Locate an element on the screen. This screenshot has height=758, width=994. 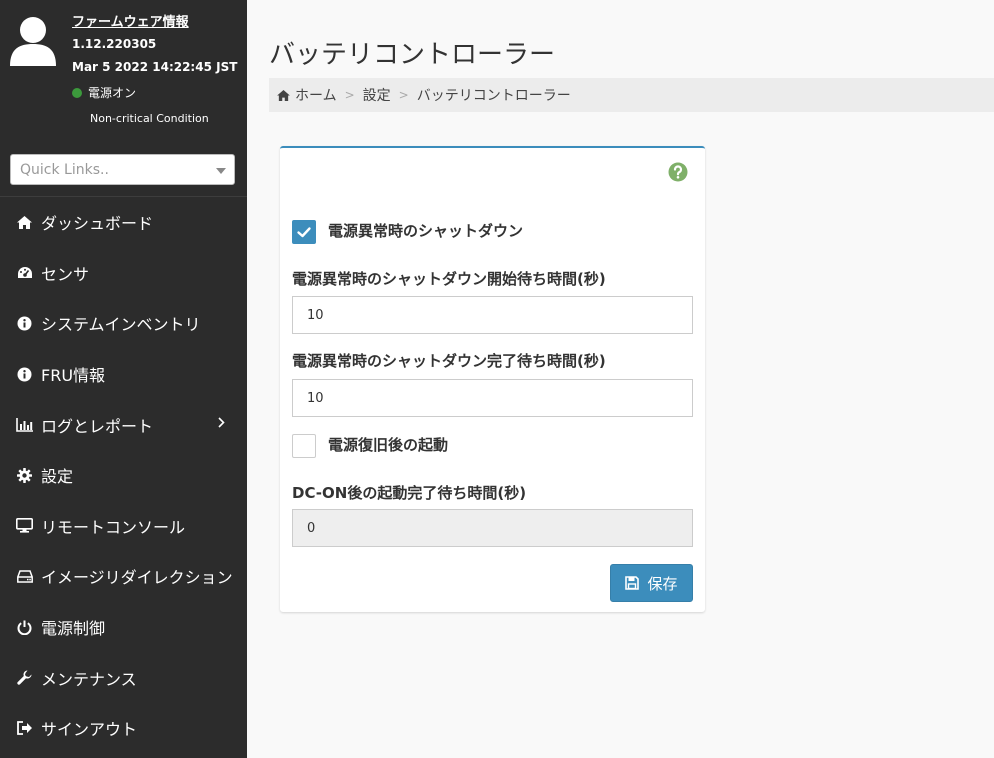
dcon-boot-wait-input: 0 is located at coordinates (492, 528).